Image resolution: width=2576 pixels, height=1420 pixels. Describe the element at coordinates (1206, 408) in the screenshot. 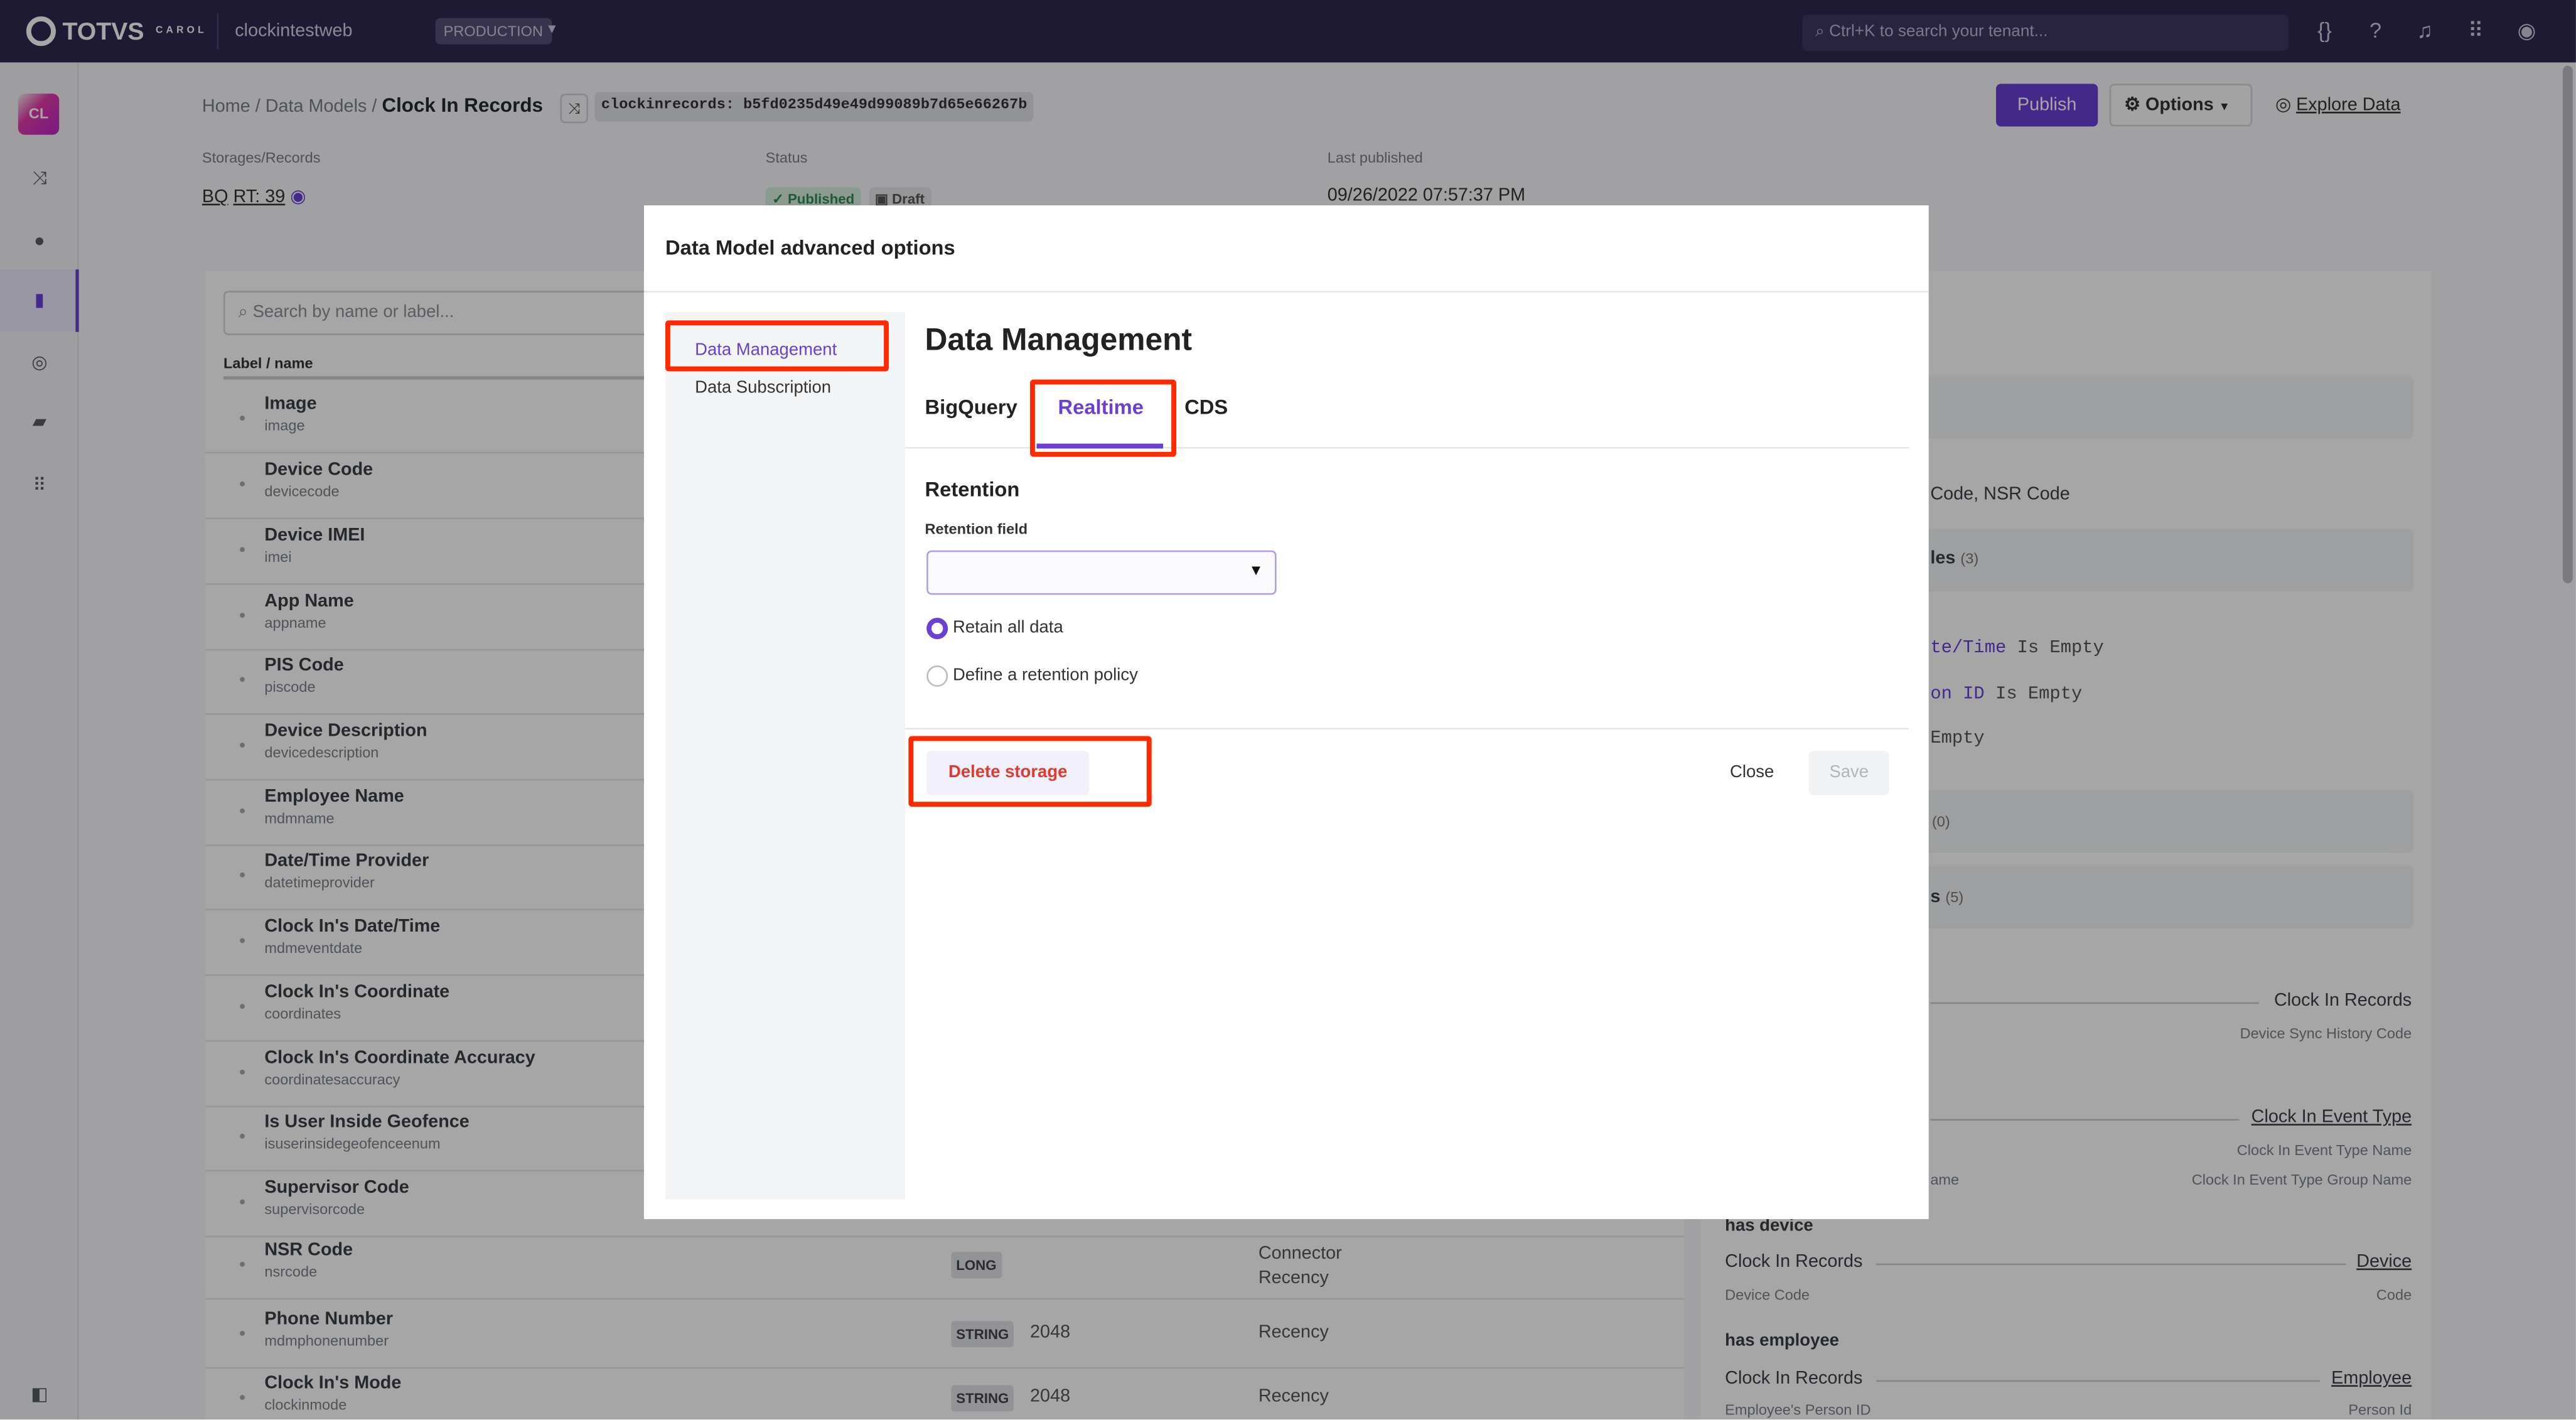

I see `tab-cds: CDS` at that location.